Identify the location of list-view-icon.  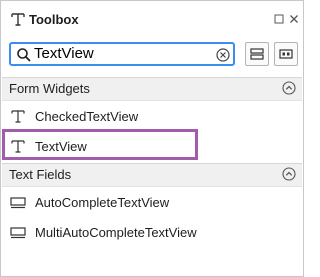
(257, 54).